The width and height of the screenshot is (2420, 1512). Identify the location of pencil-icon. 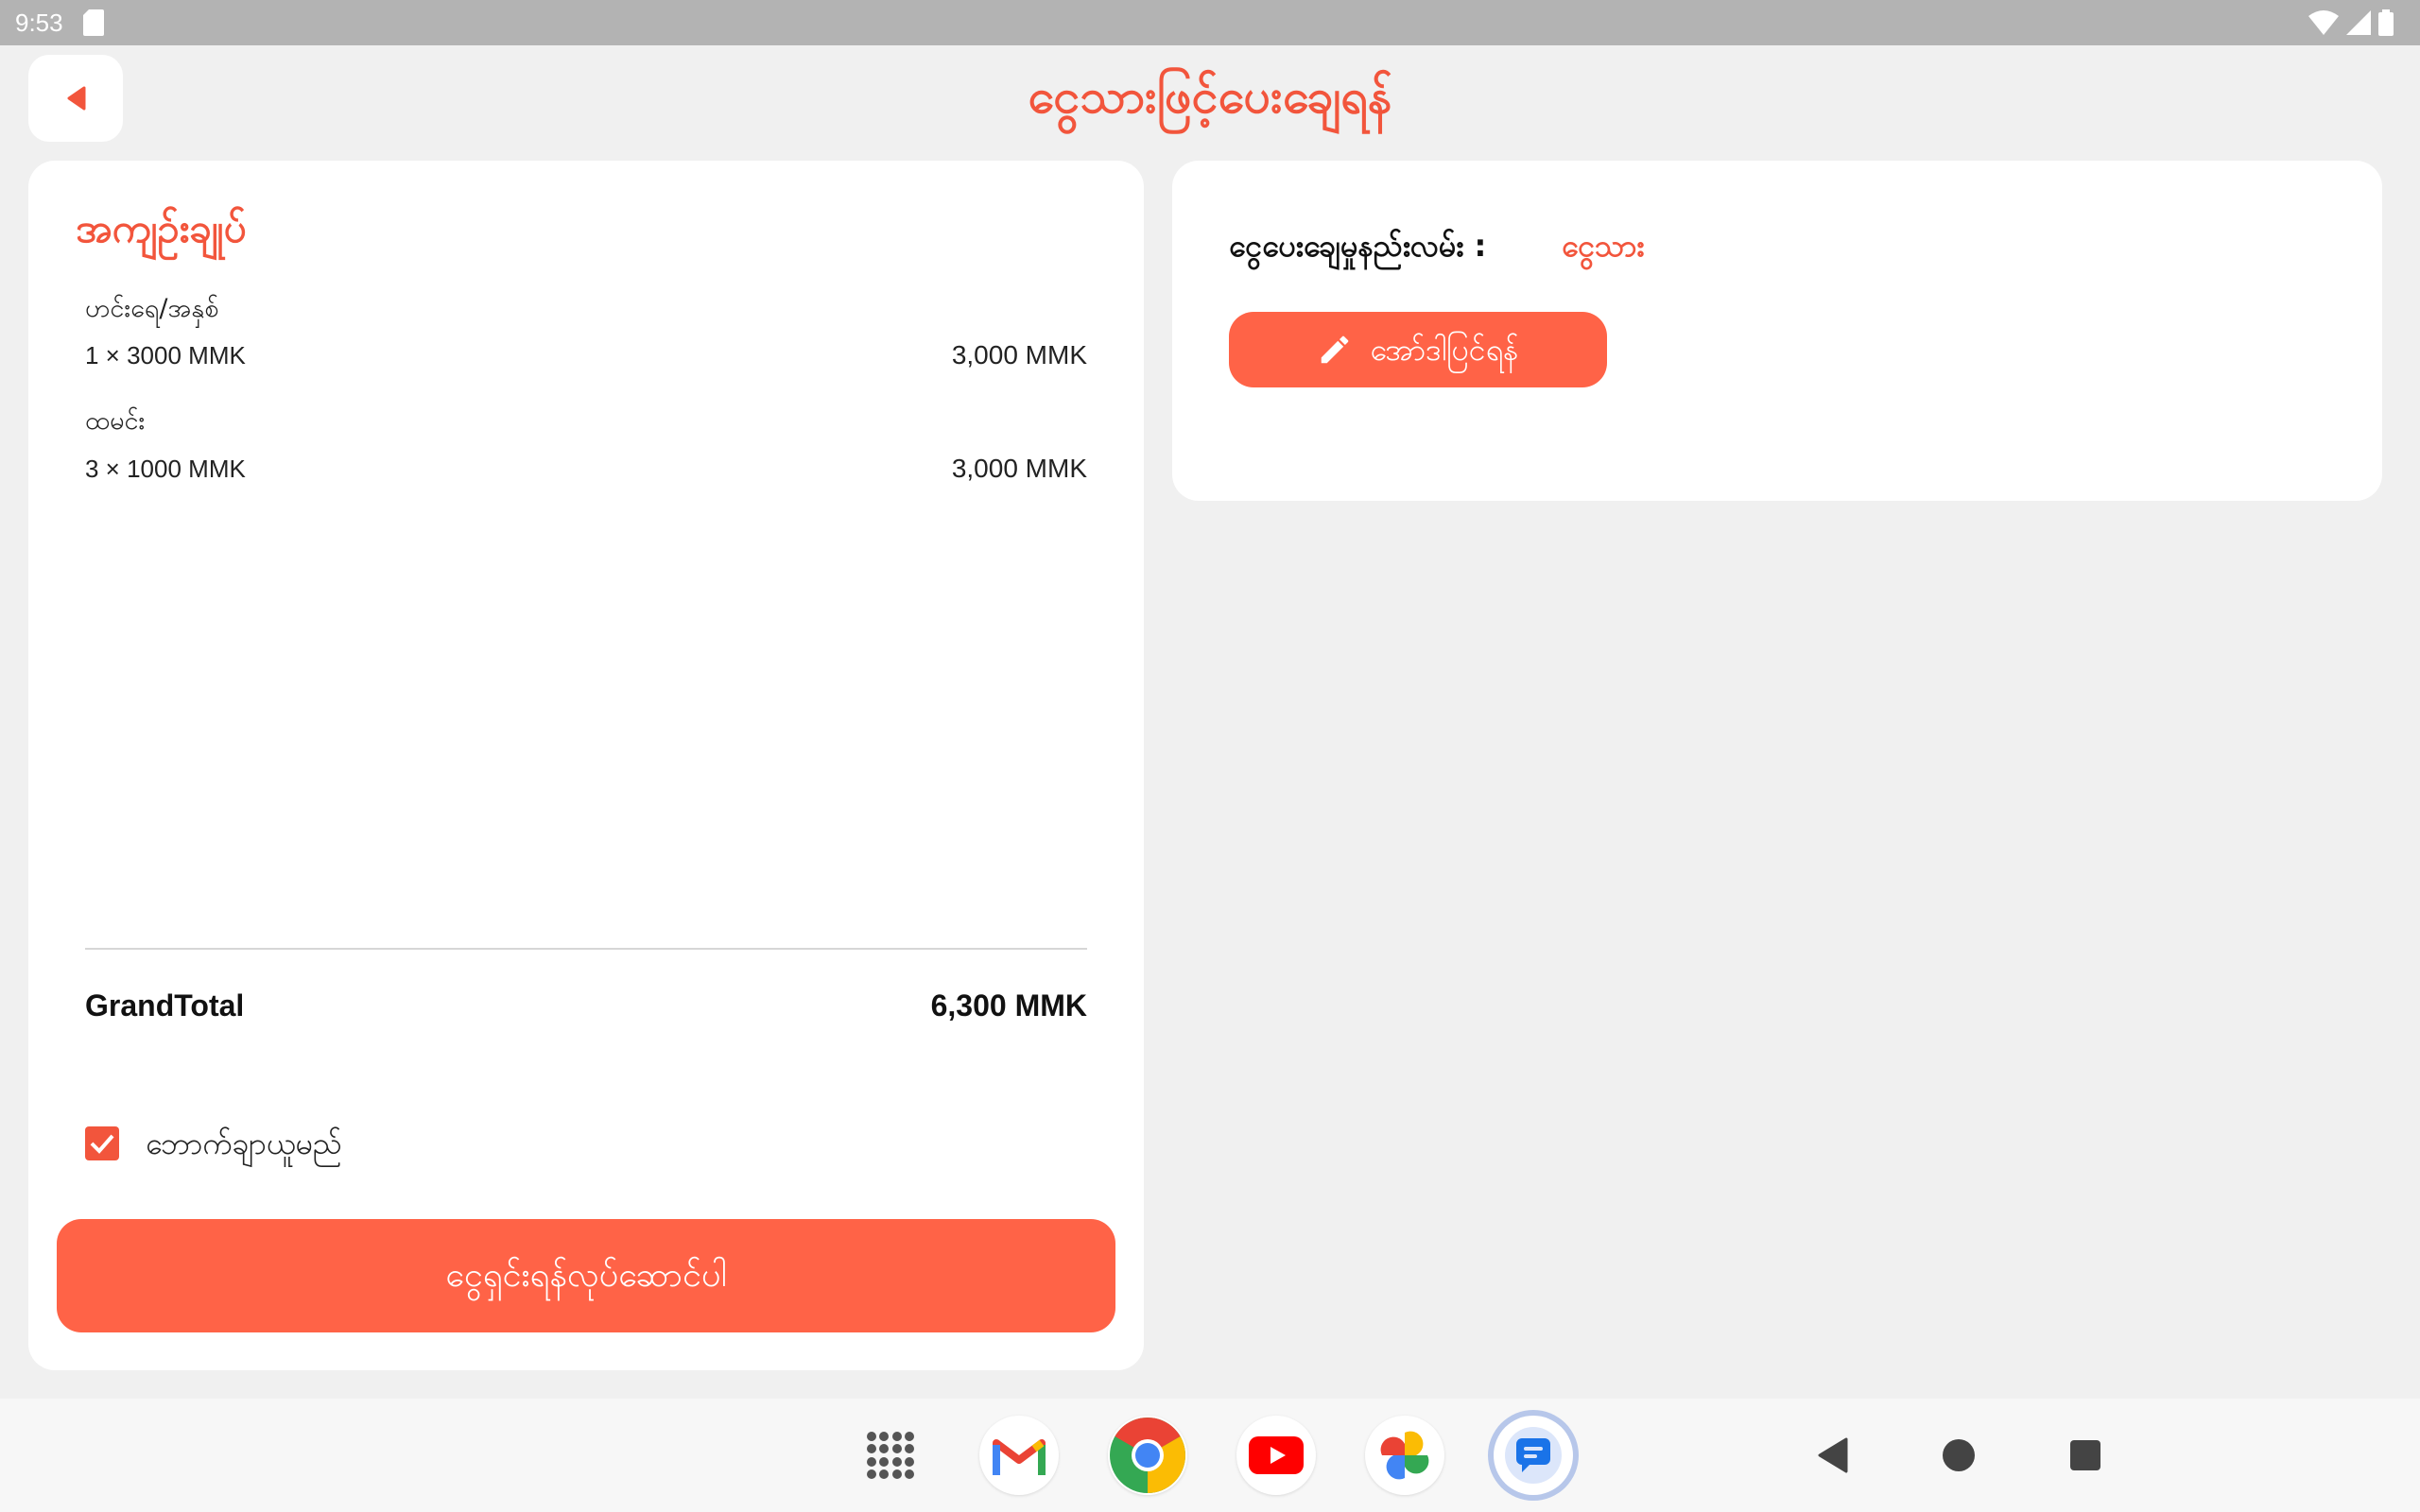
(1335, 349).